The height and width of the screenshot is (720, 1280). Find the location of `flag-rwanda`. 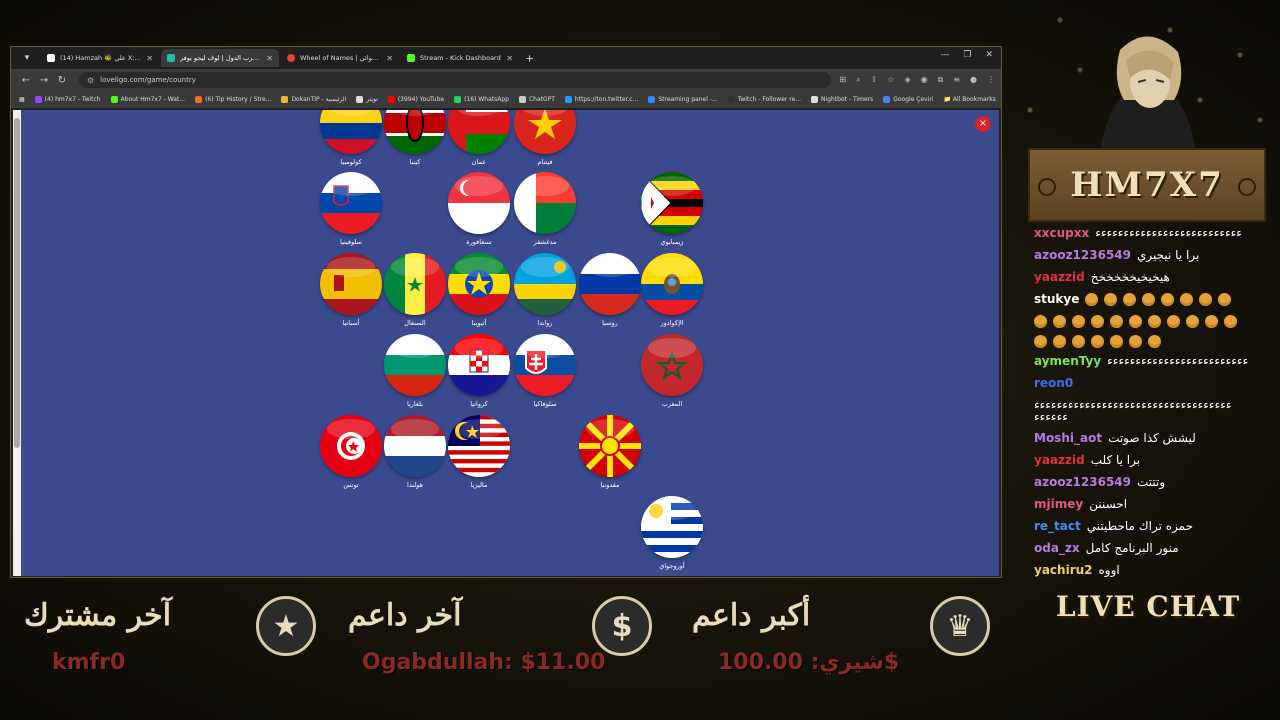

flag-rwanda is located at coordinates (545, 284).